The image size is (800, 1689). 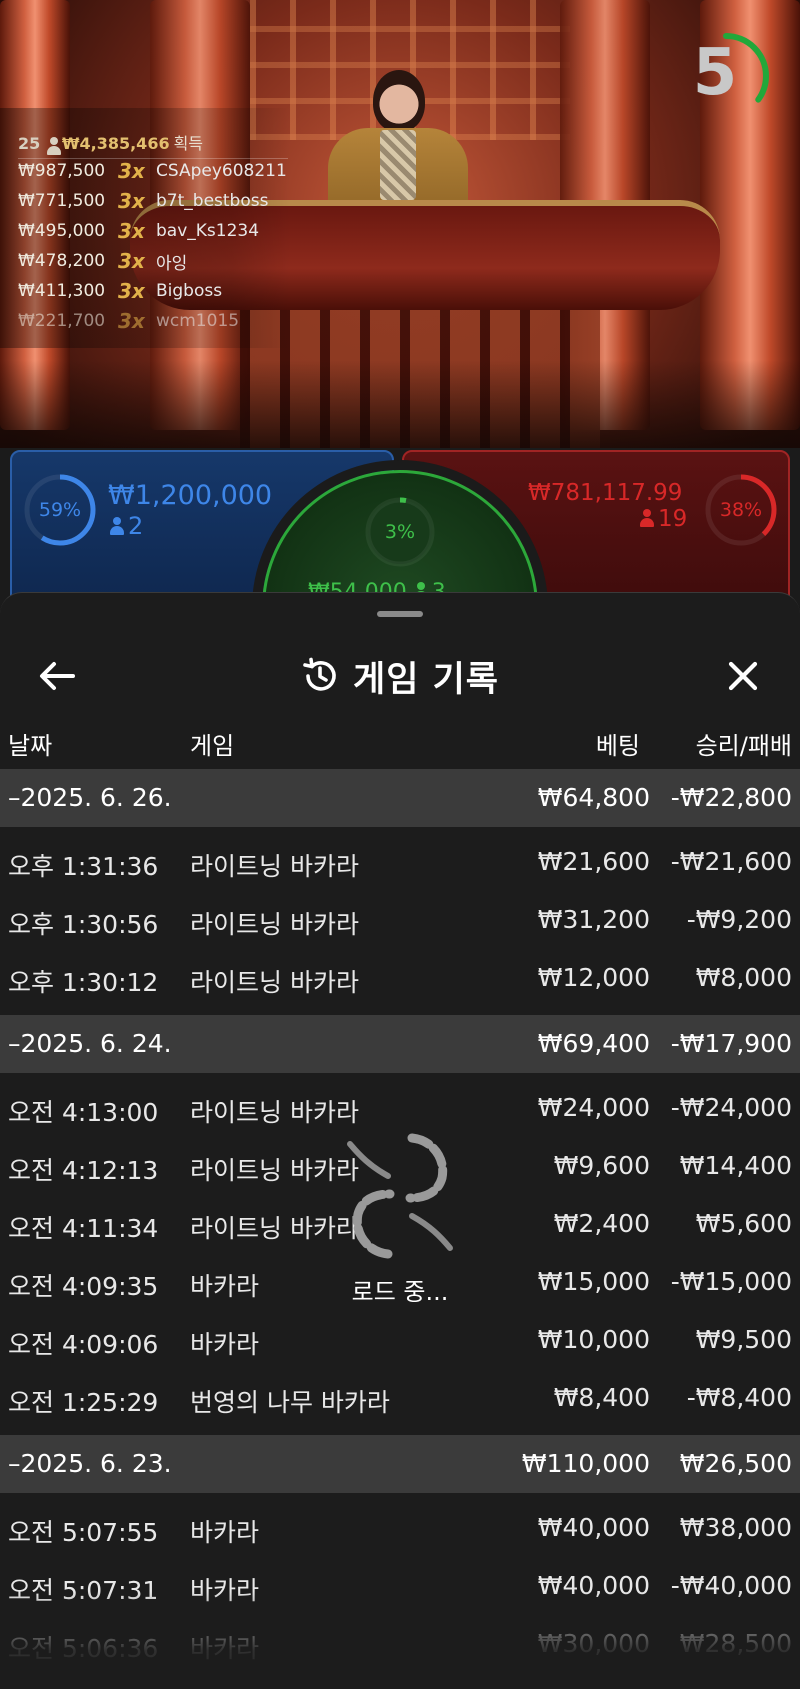 What do you see at coordinates (208, 231) in the screenshot?
I see `winner-username: bav_Ks1234` at bounding box center [208, 231].